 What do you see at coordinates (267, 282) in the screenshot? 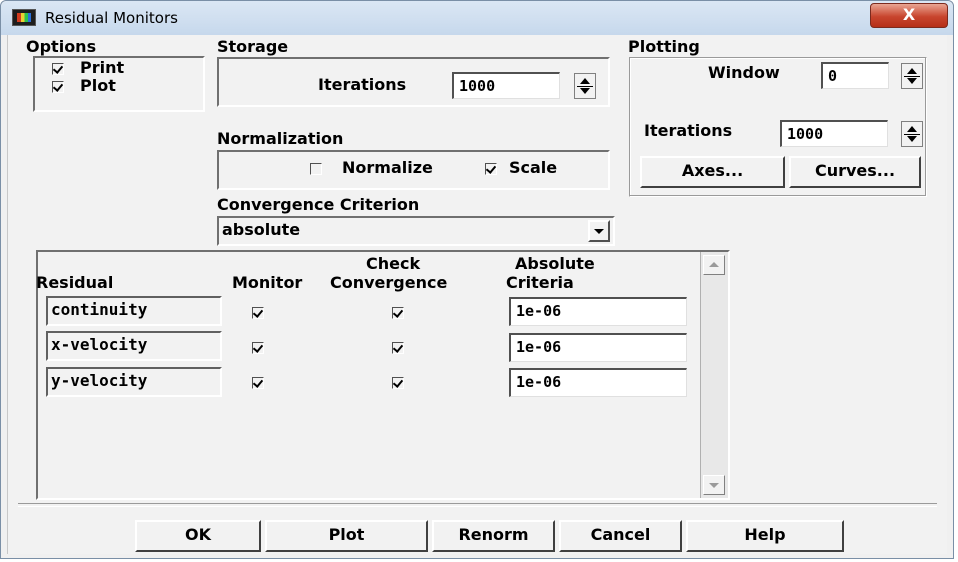
I see `header-monitor: Monitor` at bounding box center [267, 282].